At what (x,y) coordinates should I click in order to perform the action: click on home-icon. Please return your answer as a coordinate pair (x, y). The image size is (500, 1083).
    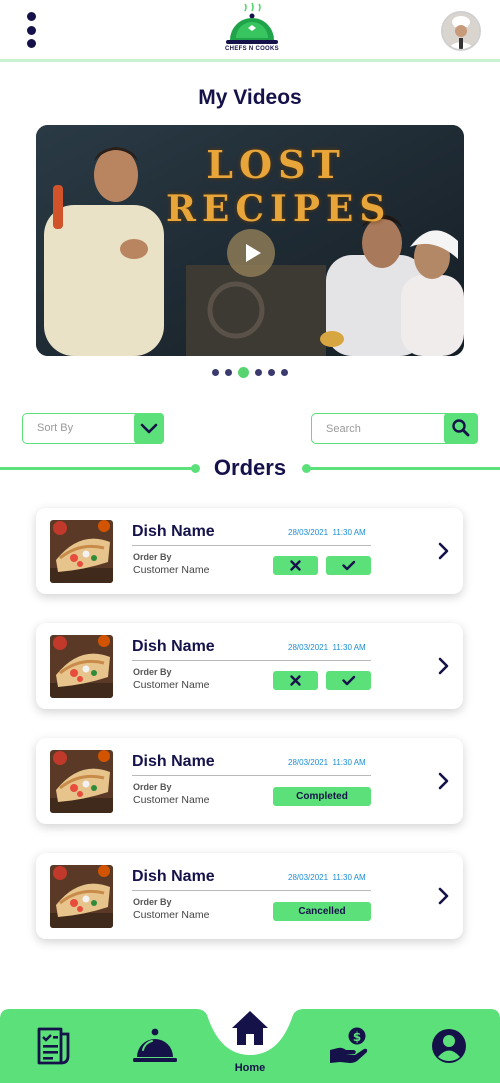
    Looking at the image, I should click on (250, 1028).